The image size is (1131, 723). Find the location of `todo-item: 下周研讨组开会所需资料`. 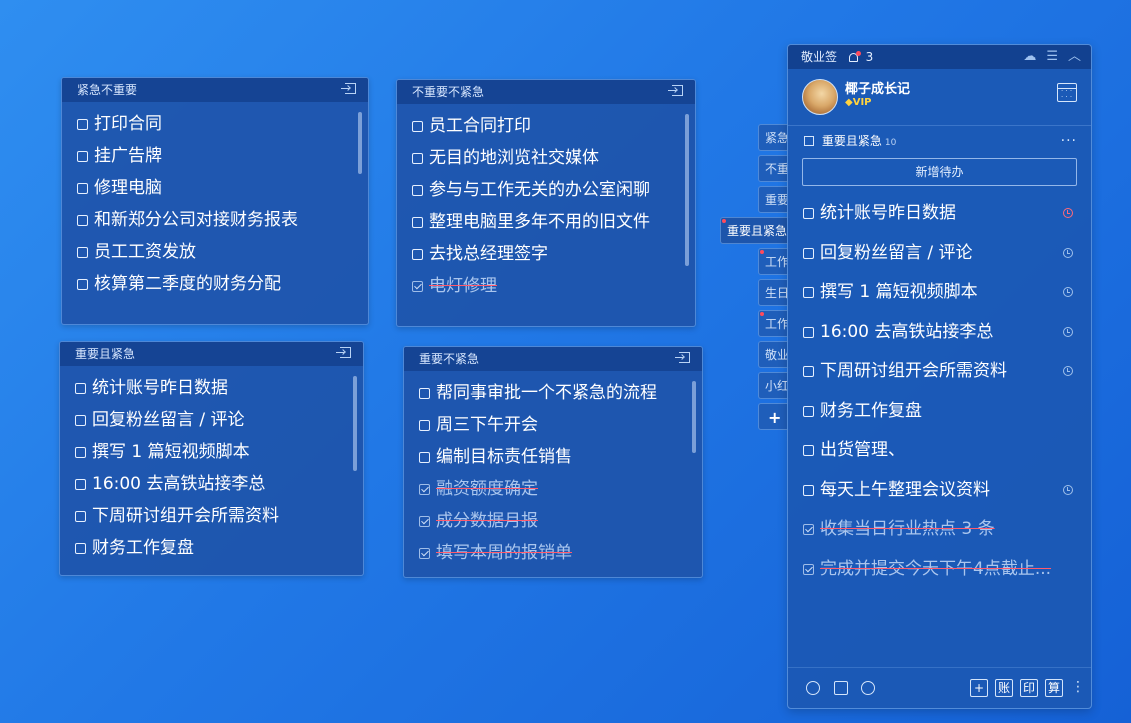

todo-item: 下周研讨组开会所需资料 is located at coordinates (939, 372).